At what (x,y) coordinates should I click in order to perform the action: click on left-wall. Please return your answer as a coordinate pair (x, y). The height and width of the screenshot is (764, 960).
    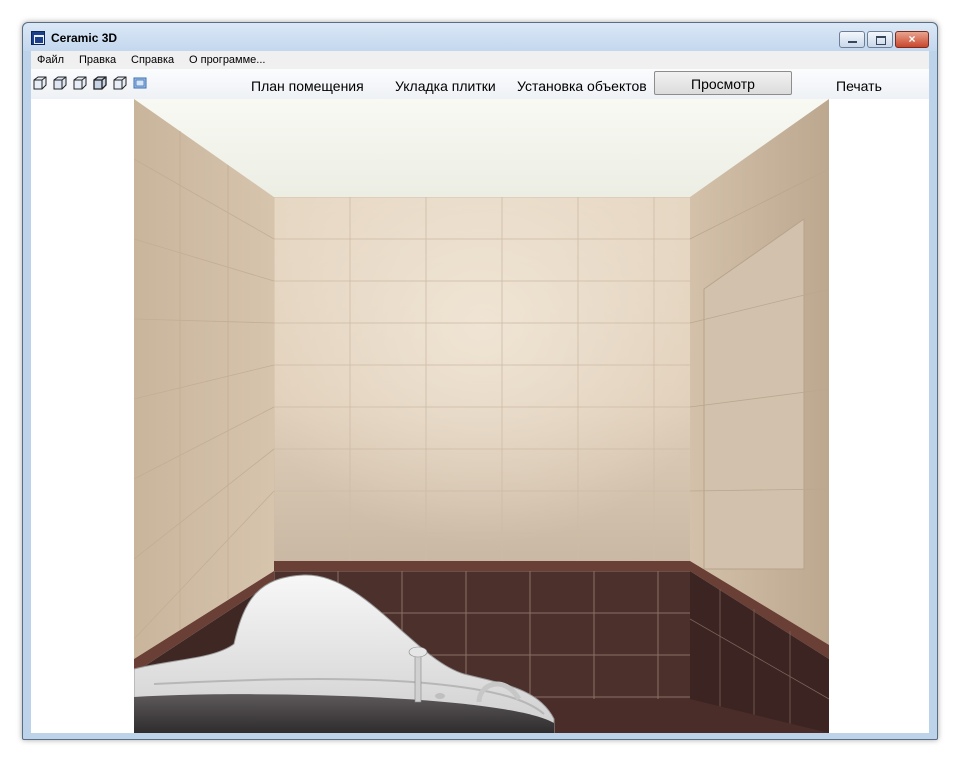
    Looking at the image, I should click on (204, 379).